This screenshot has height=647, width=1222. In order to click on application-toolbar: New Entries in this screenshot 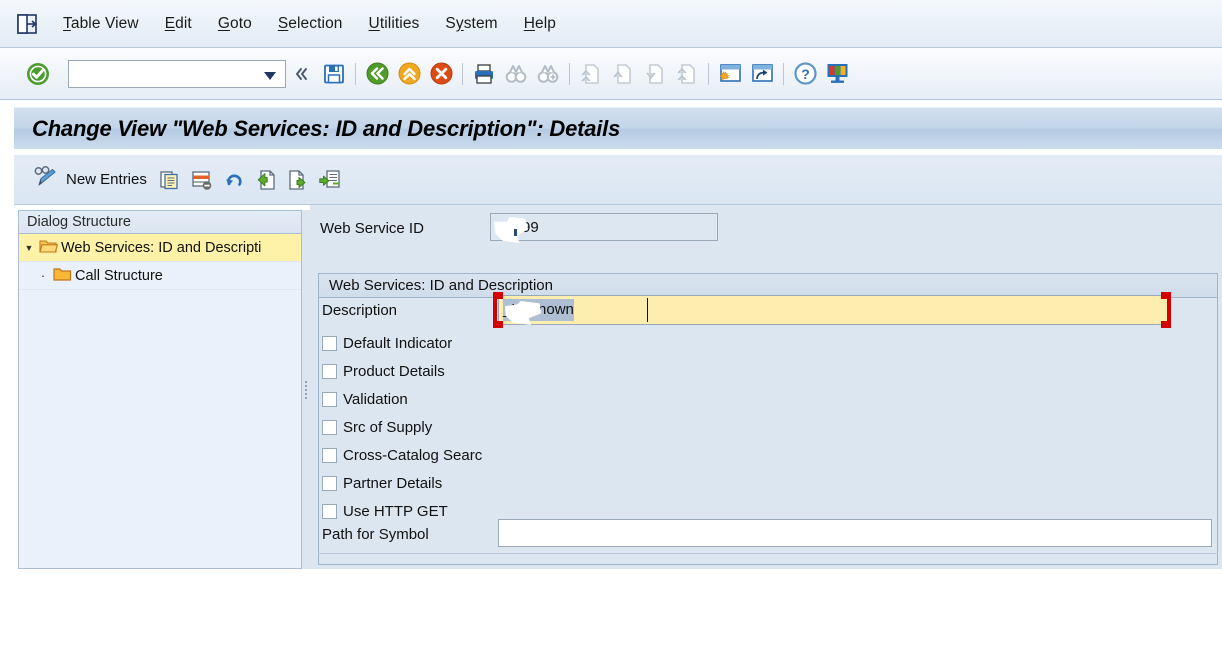, I will do `click(618, 180)`.